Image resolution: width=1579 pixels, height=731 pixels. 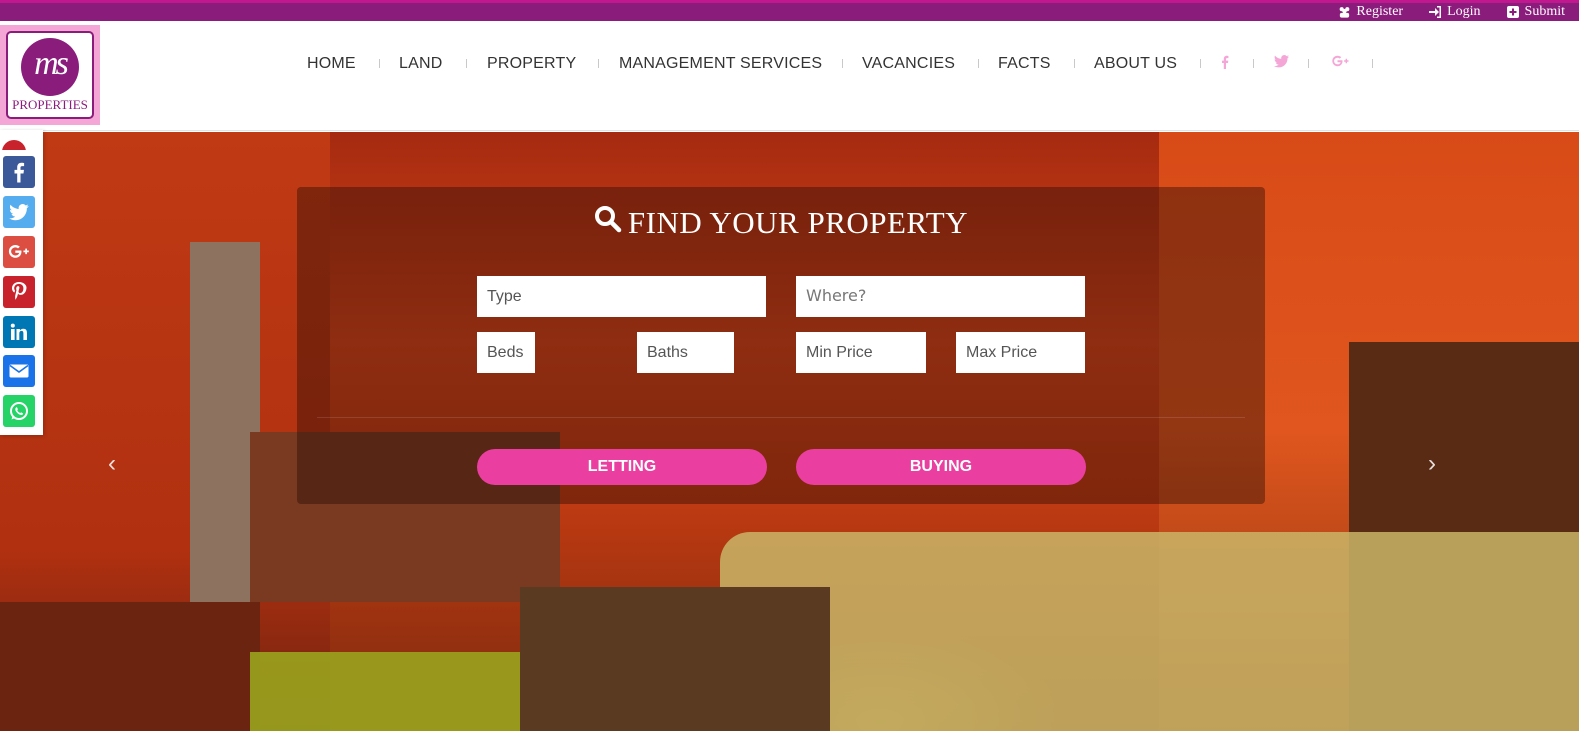 What do you see at coordinates (1544, 11) in the screenshot?
I see `submit-label: Submit` at bounding box center [1544, 11].